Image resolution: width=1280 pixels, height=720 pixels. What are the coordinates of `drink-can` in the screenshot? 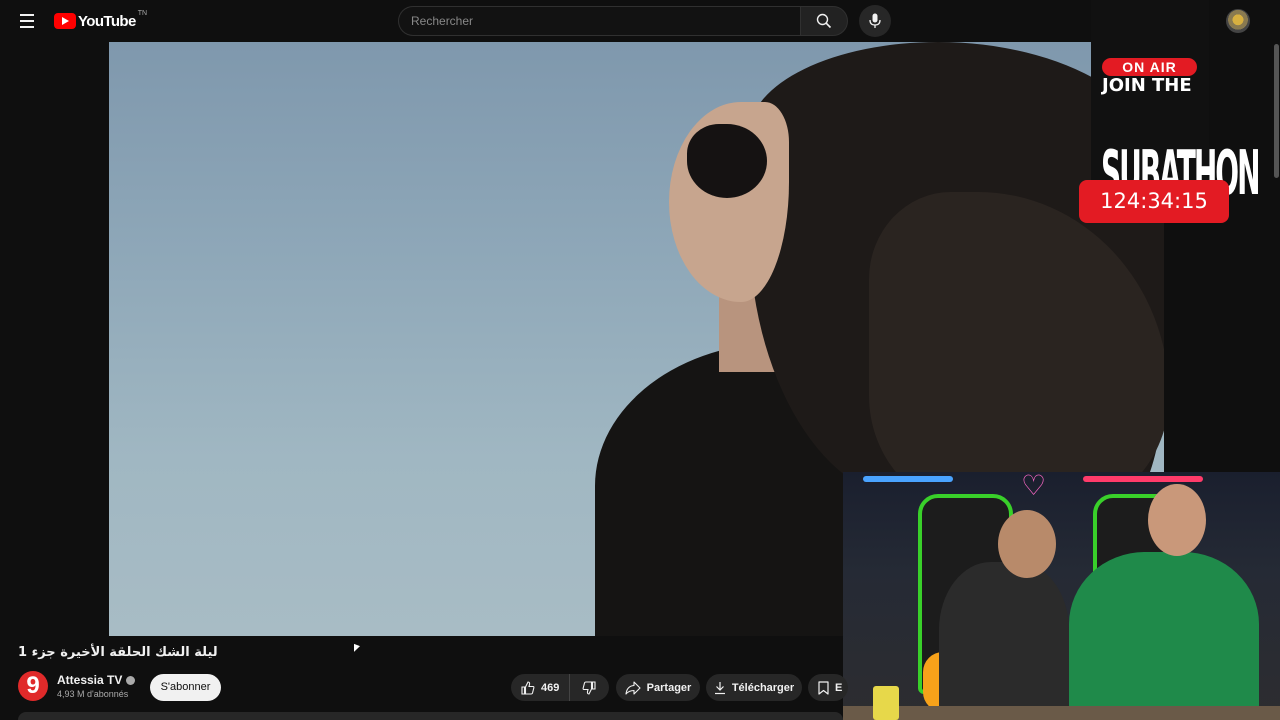 It's located at (886, 703).